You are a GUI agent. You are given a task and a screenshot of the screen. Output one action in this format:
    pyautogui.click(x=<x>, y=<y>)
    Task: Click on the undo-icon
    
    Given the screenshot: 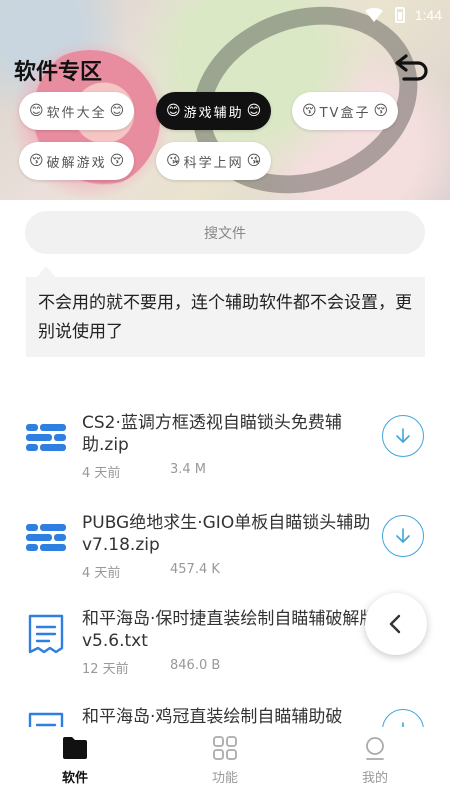 What is the action you would take?
    pyautogui.click(x=411, y=67)
    